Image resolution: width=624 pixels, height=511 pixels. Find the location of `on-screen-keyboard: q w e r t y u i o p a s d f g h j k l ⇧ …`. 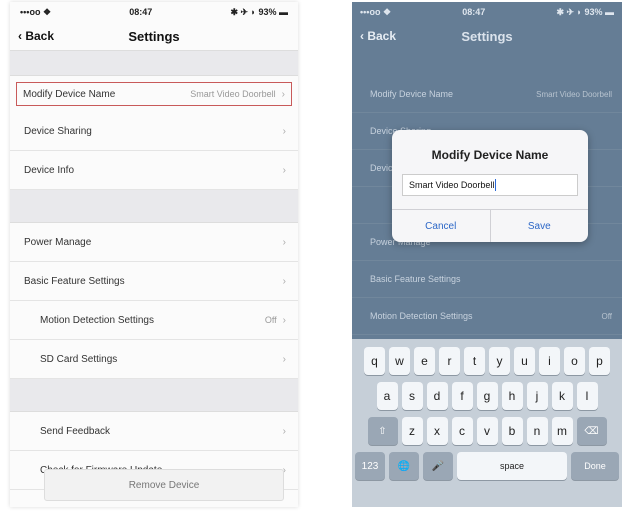

on-screen-keyboard: q w e r t y u i o p a s d f g h j k l ⇧ … is located at coordinates (487, 423).